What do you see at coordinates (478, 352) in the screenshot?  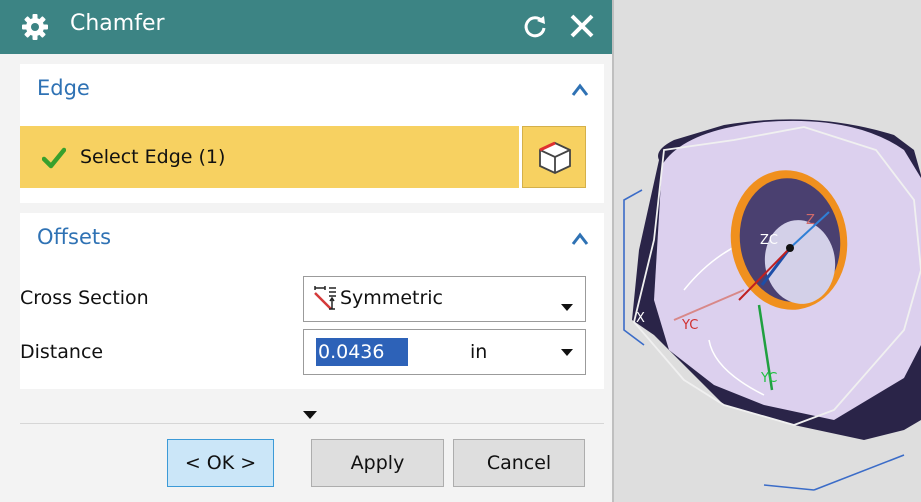 I see `distance-unit: in` at bounding box center [478, 352].